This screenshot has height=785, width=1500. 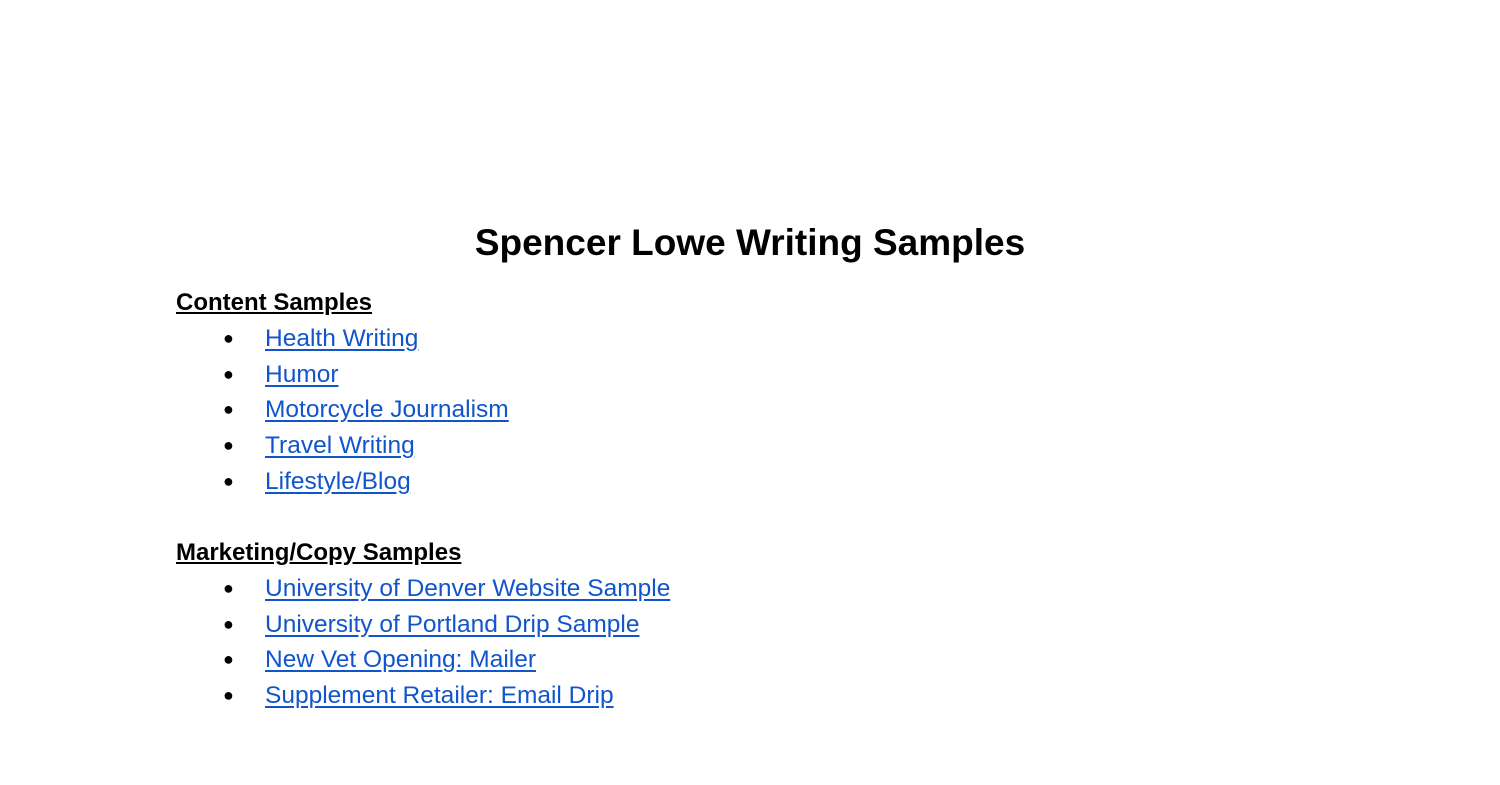 I want to click on list-item: ● University of Portland Drip Sample, so click(x=423, y=625).